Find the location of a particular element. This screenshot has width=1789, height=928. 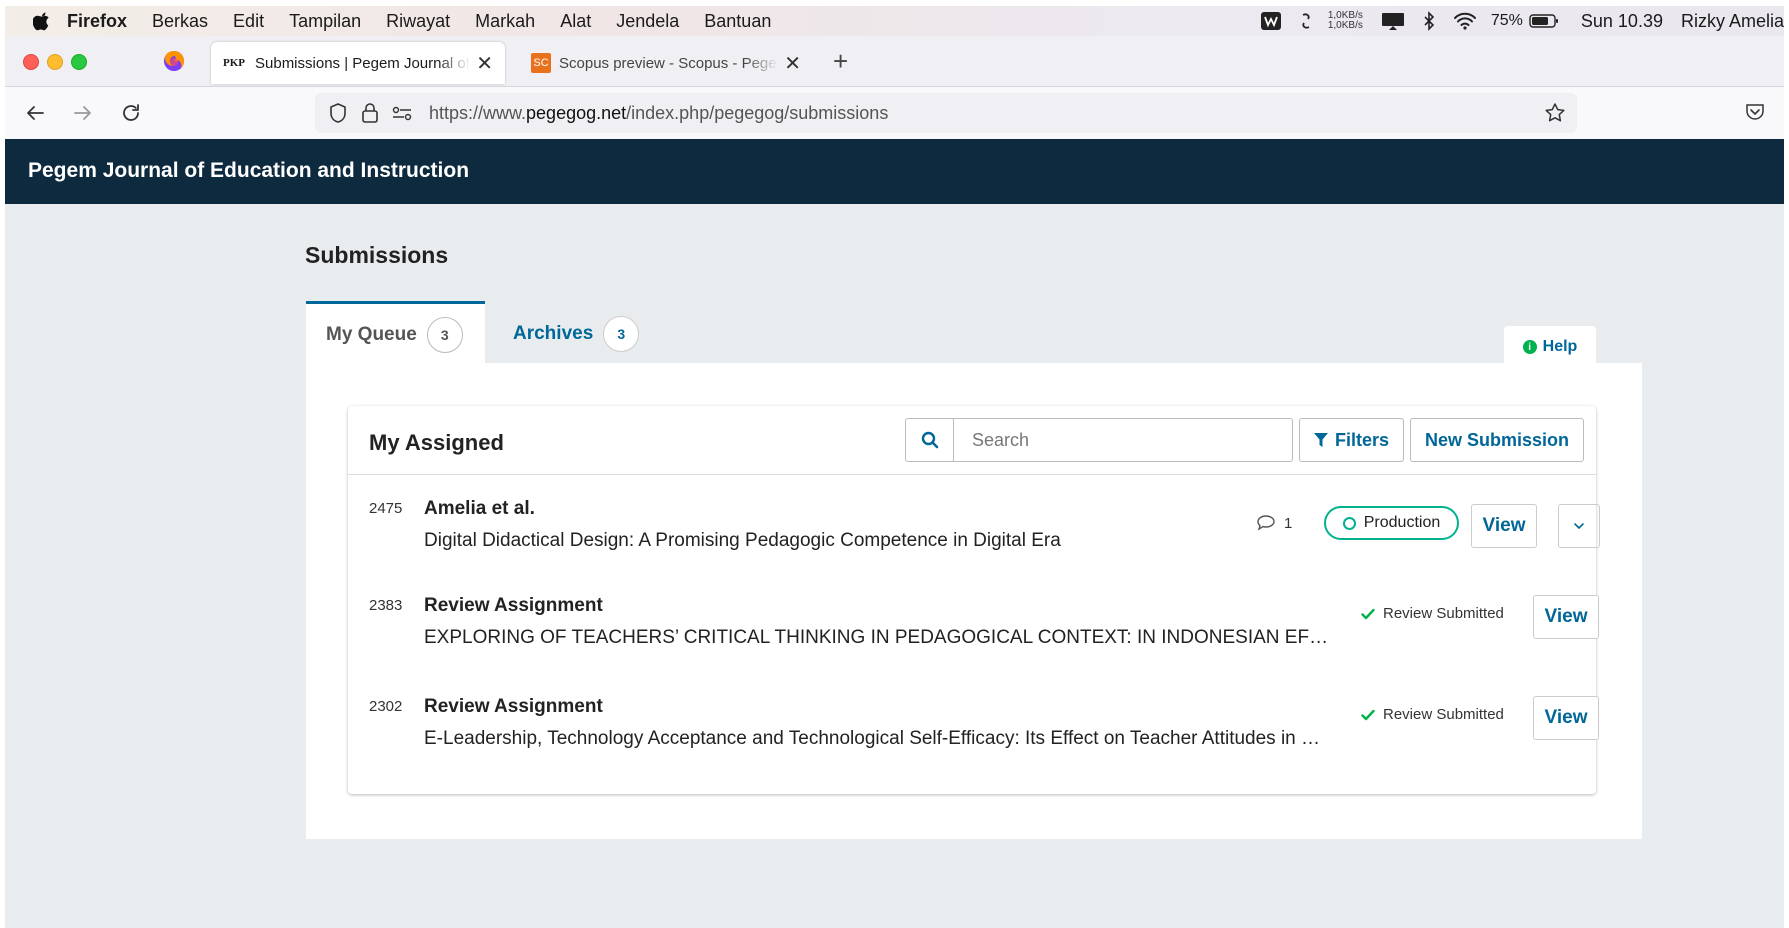

close-window-button is located at coordinates (31, 62).